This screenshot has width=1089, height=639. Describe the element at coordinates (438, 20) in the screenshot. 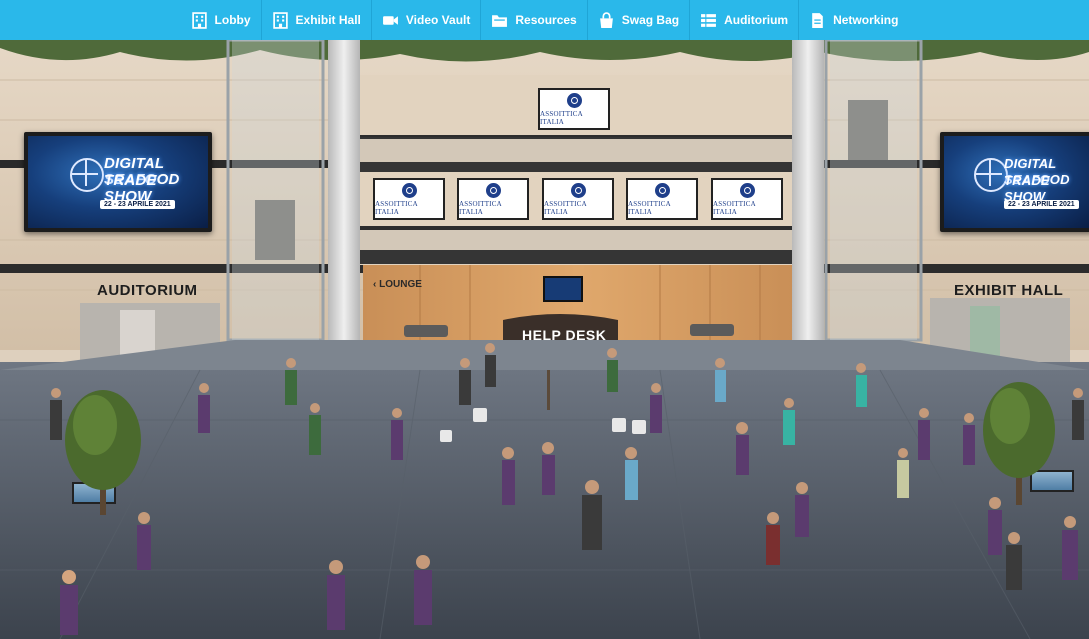

I see `nav-label: Video Vault` at that location.